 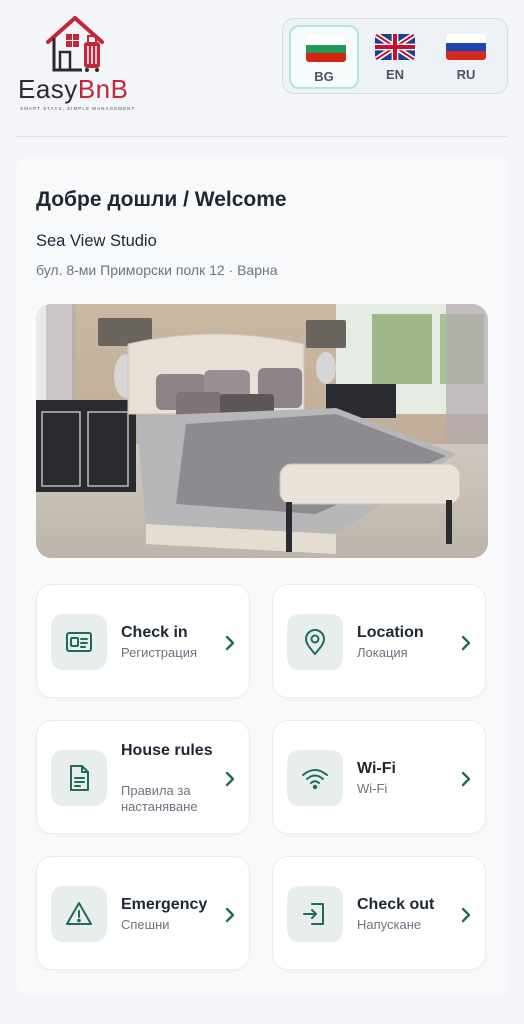 What do you see at coordinates (75, 44) in the screenshot?
I see `house-luggage-icon` at bounding box center [75, 44].